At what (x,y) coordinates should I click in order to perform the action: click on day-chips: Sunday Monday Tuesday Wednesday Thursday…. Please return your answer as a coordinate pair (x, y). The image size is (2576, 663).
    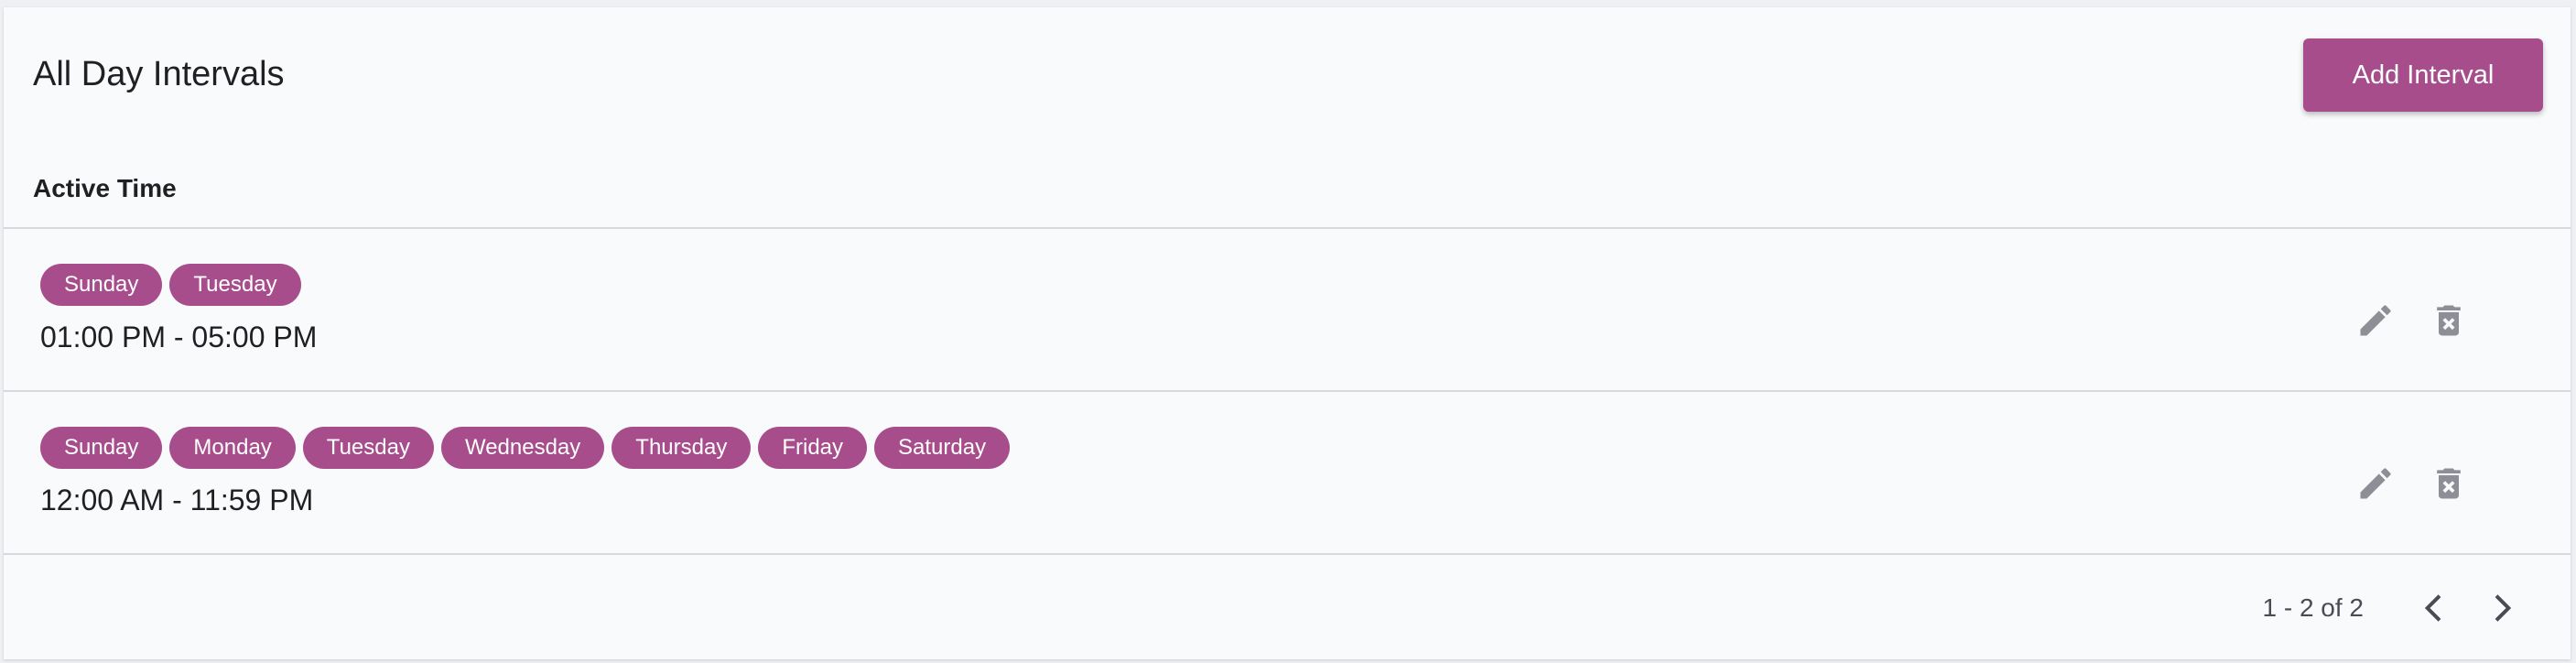
    Looking at the image, I should click on (525, 448).